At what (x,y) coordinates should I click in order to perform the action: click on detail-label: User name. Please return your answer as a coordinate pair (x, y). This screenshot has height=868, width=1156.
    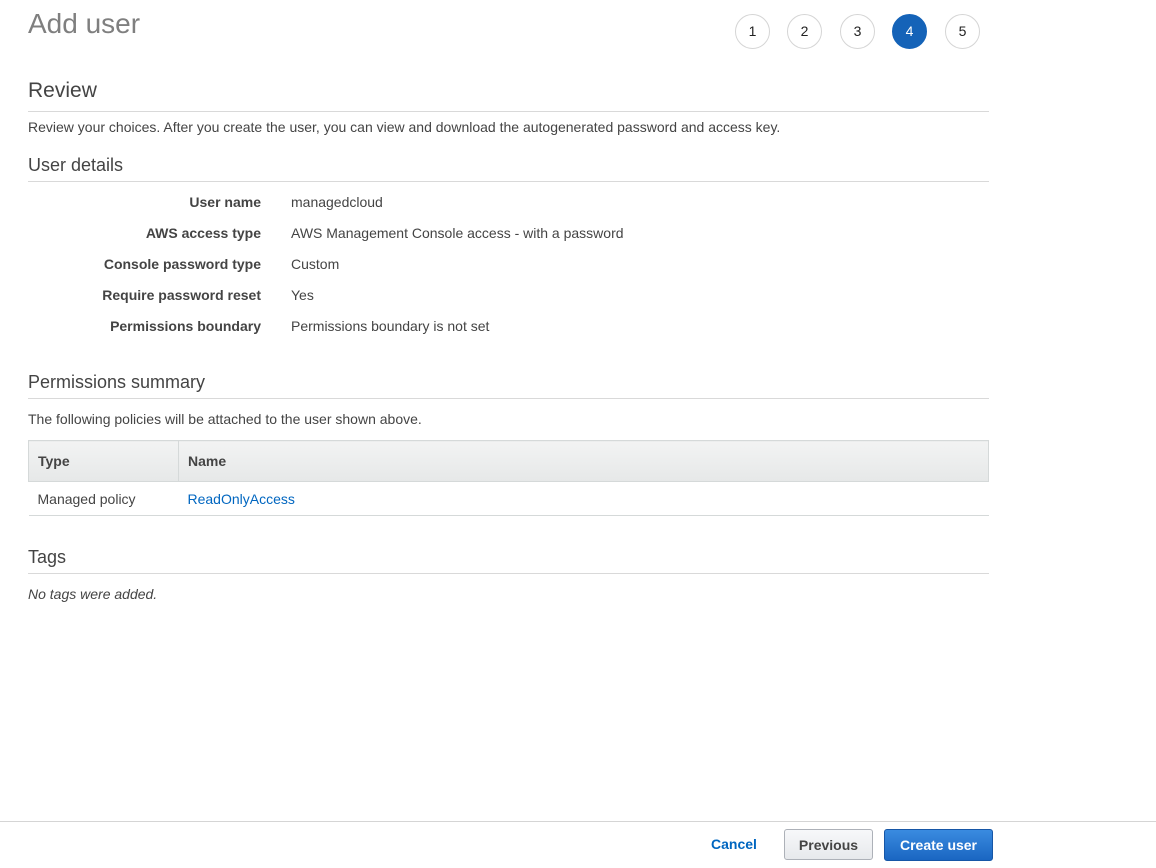
    Looking at the image, I should click on (225, 202).